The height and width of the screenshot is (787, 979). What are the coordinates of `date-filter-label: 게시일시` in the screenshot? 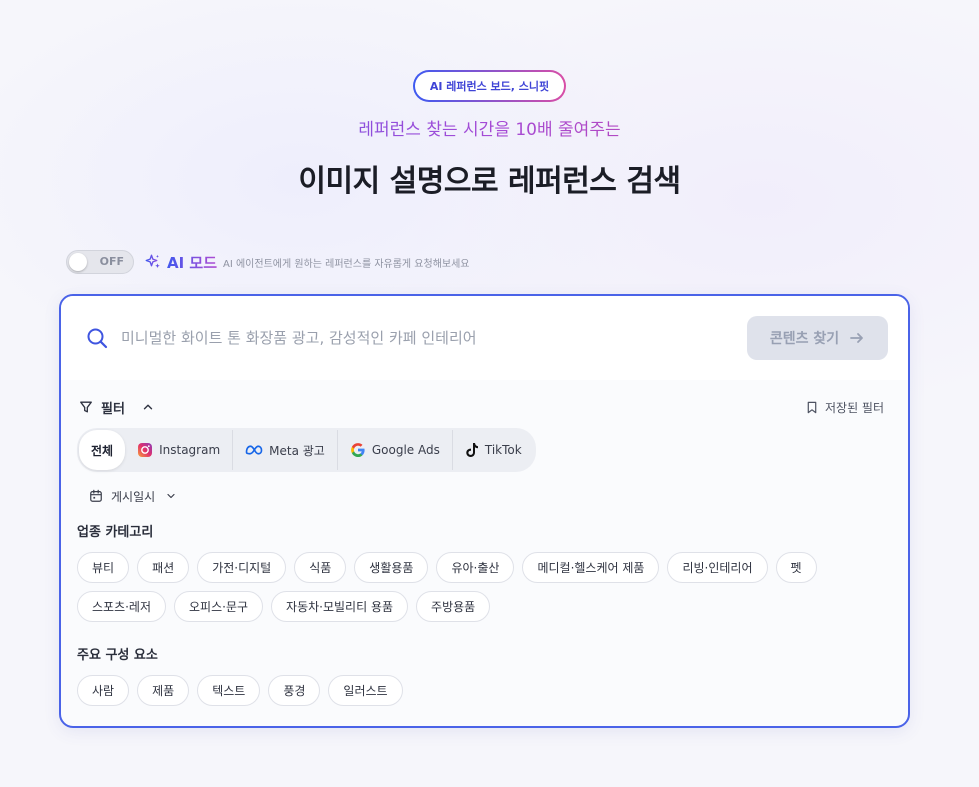 It's located at (133, 496).